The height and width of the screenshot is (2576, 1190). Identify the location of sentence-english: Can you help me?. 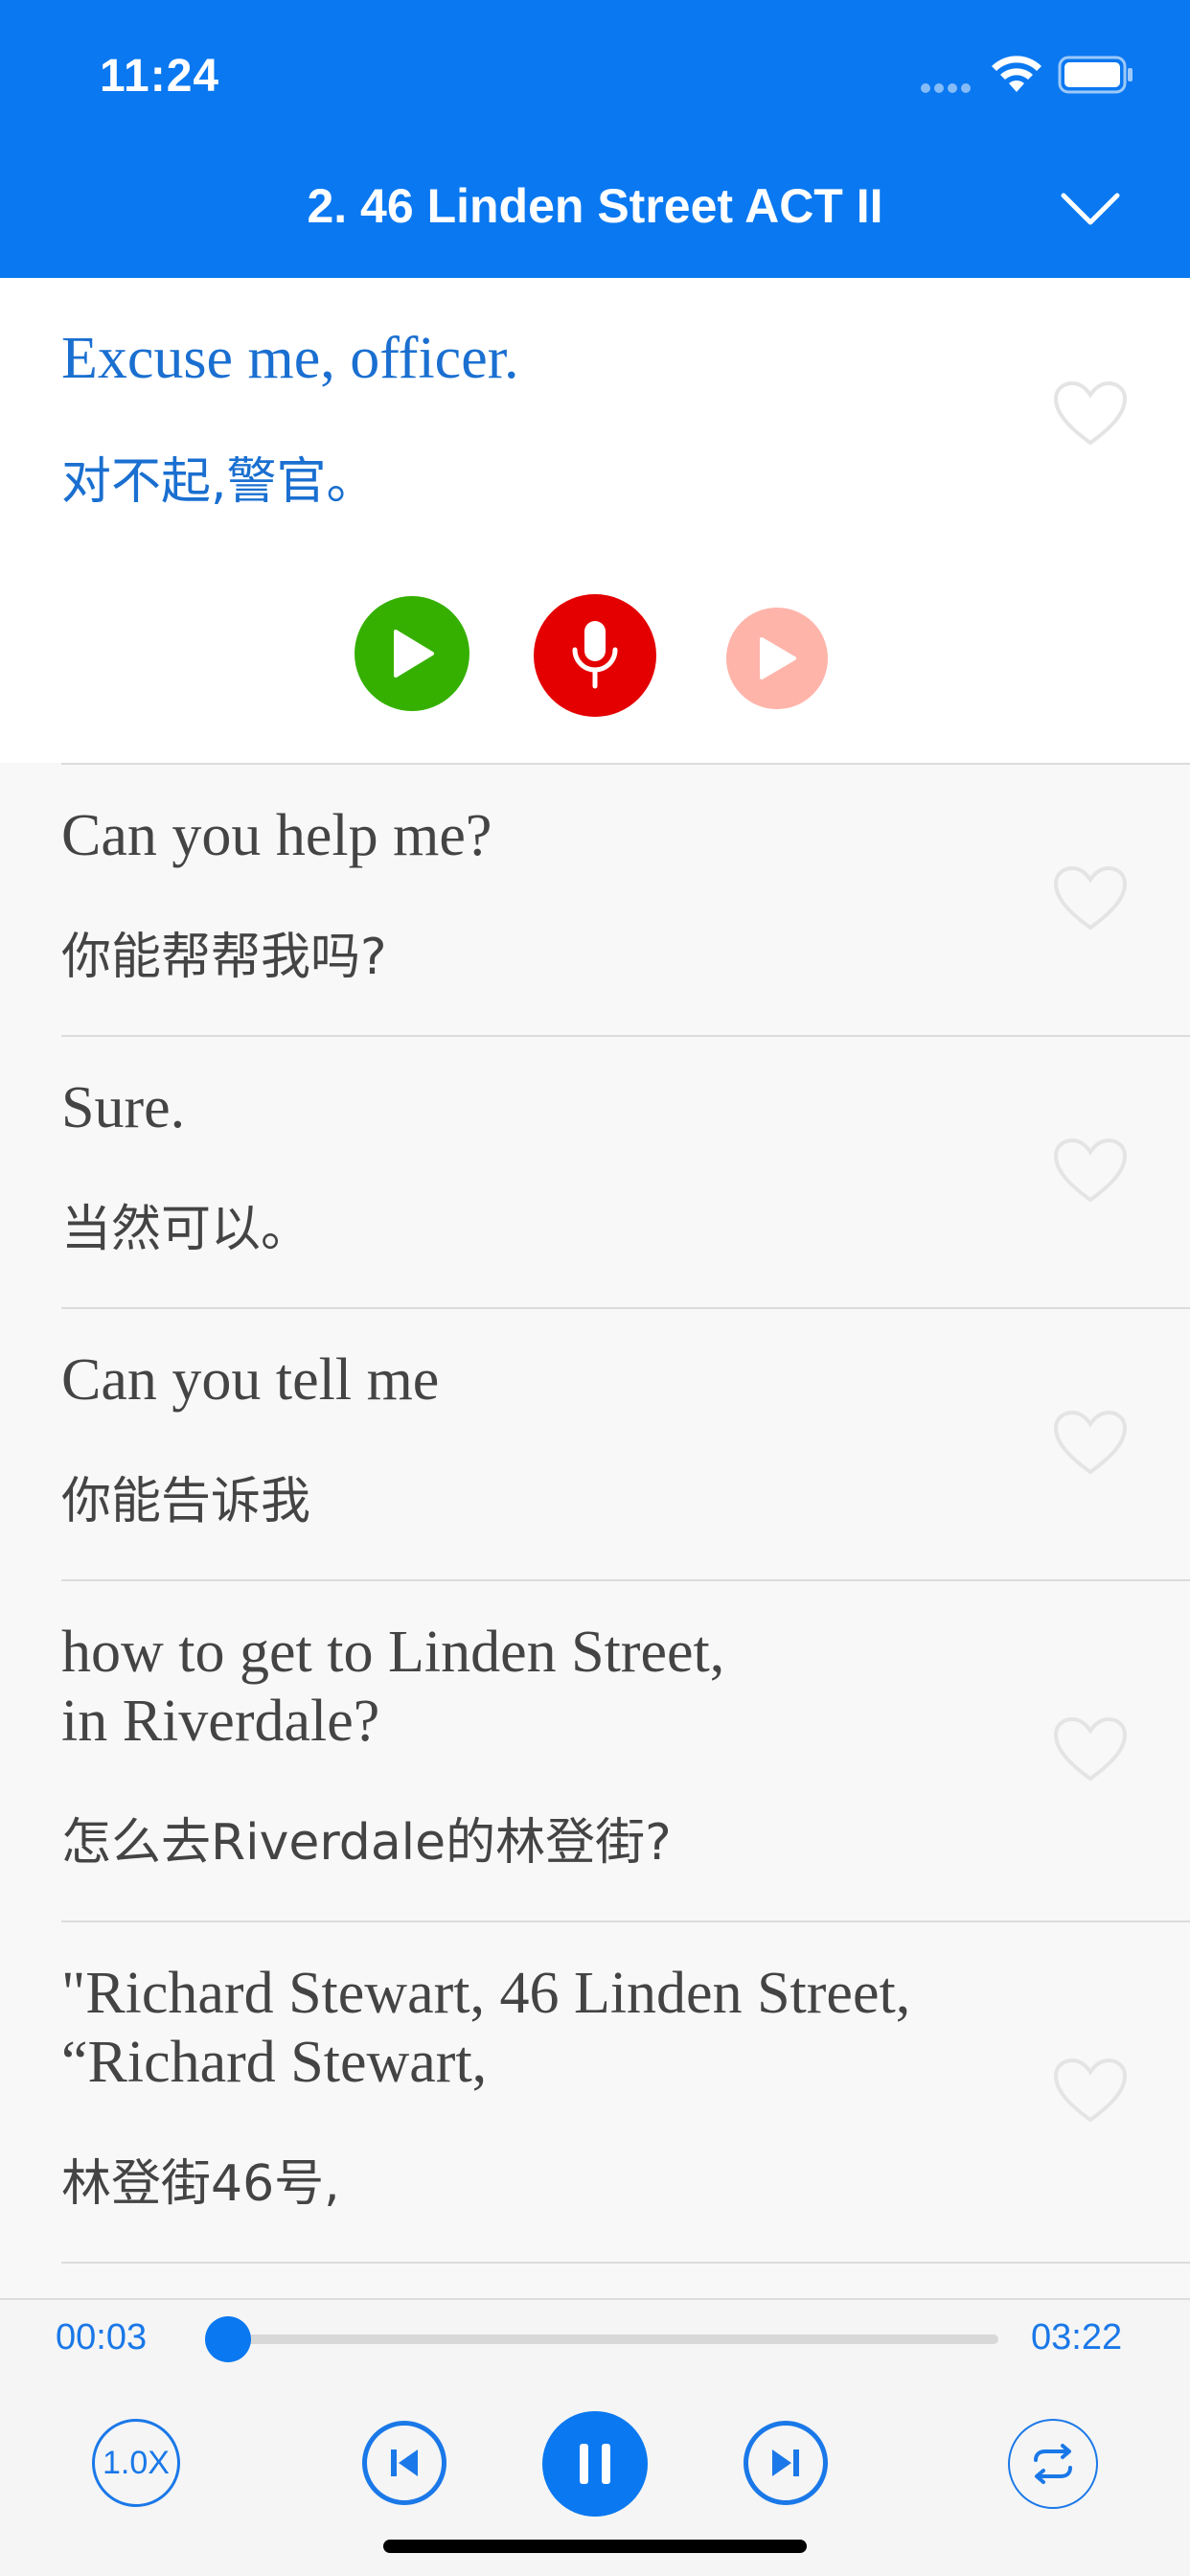
(277, 835).